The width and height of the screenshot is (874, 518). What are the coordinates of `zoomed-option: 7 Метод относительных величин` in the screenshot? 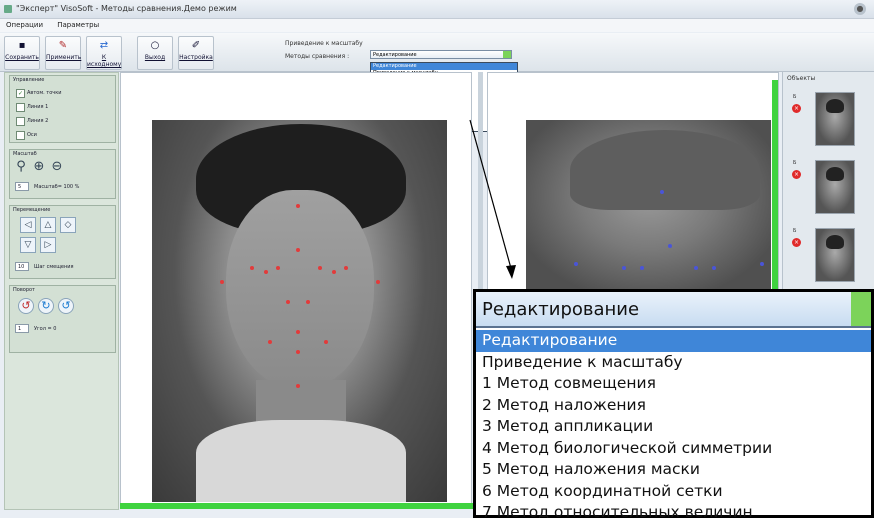 It's located at (673, 510).